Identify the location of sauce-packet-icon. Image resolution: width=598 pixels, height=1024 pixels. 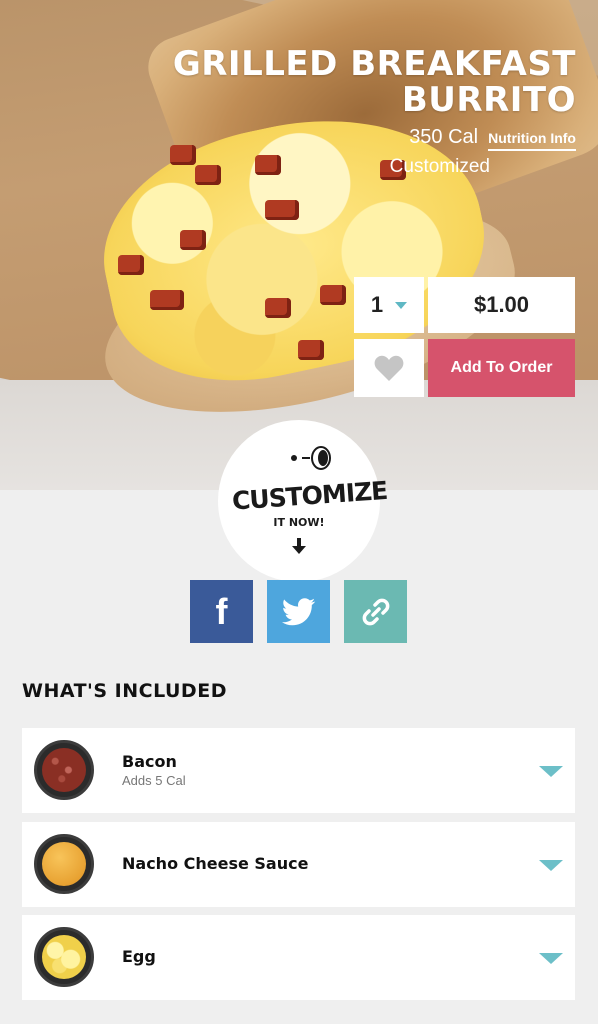
(311, 458).